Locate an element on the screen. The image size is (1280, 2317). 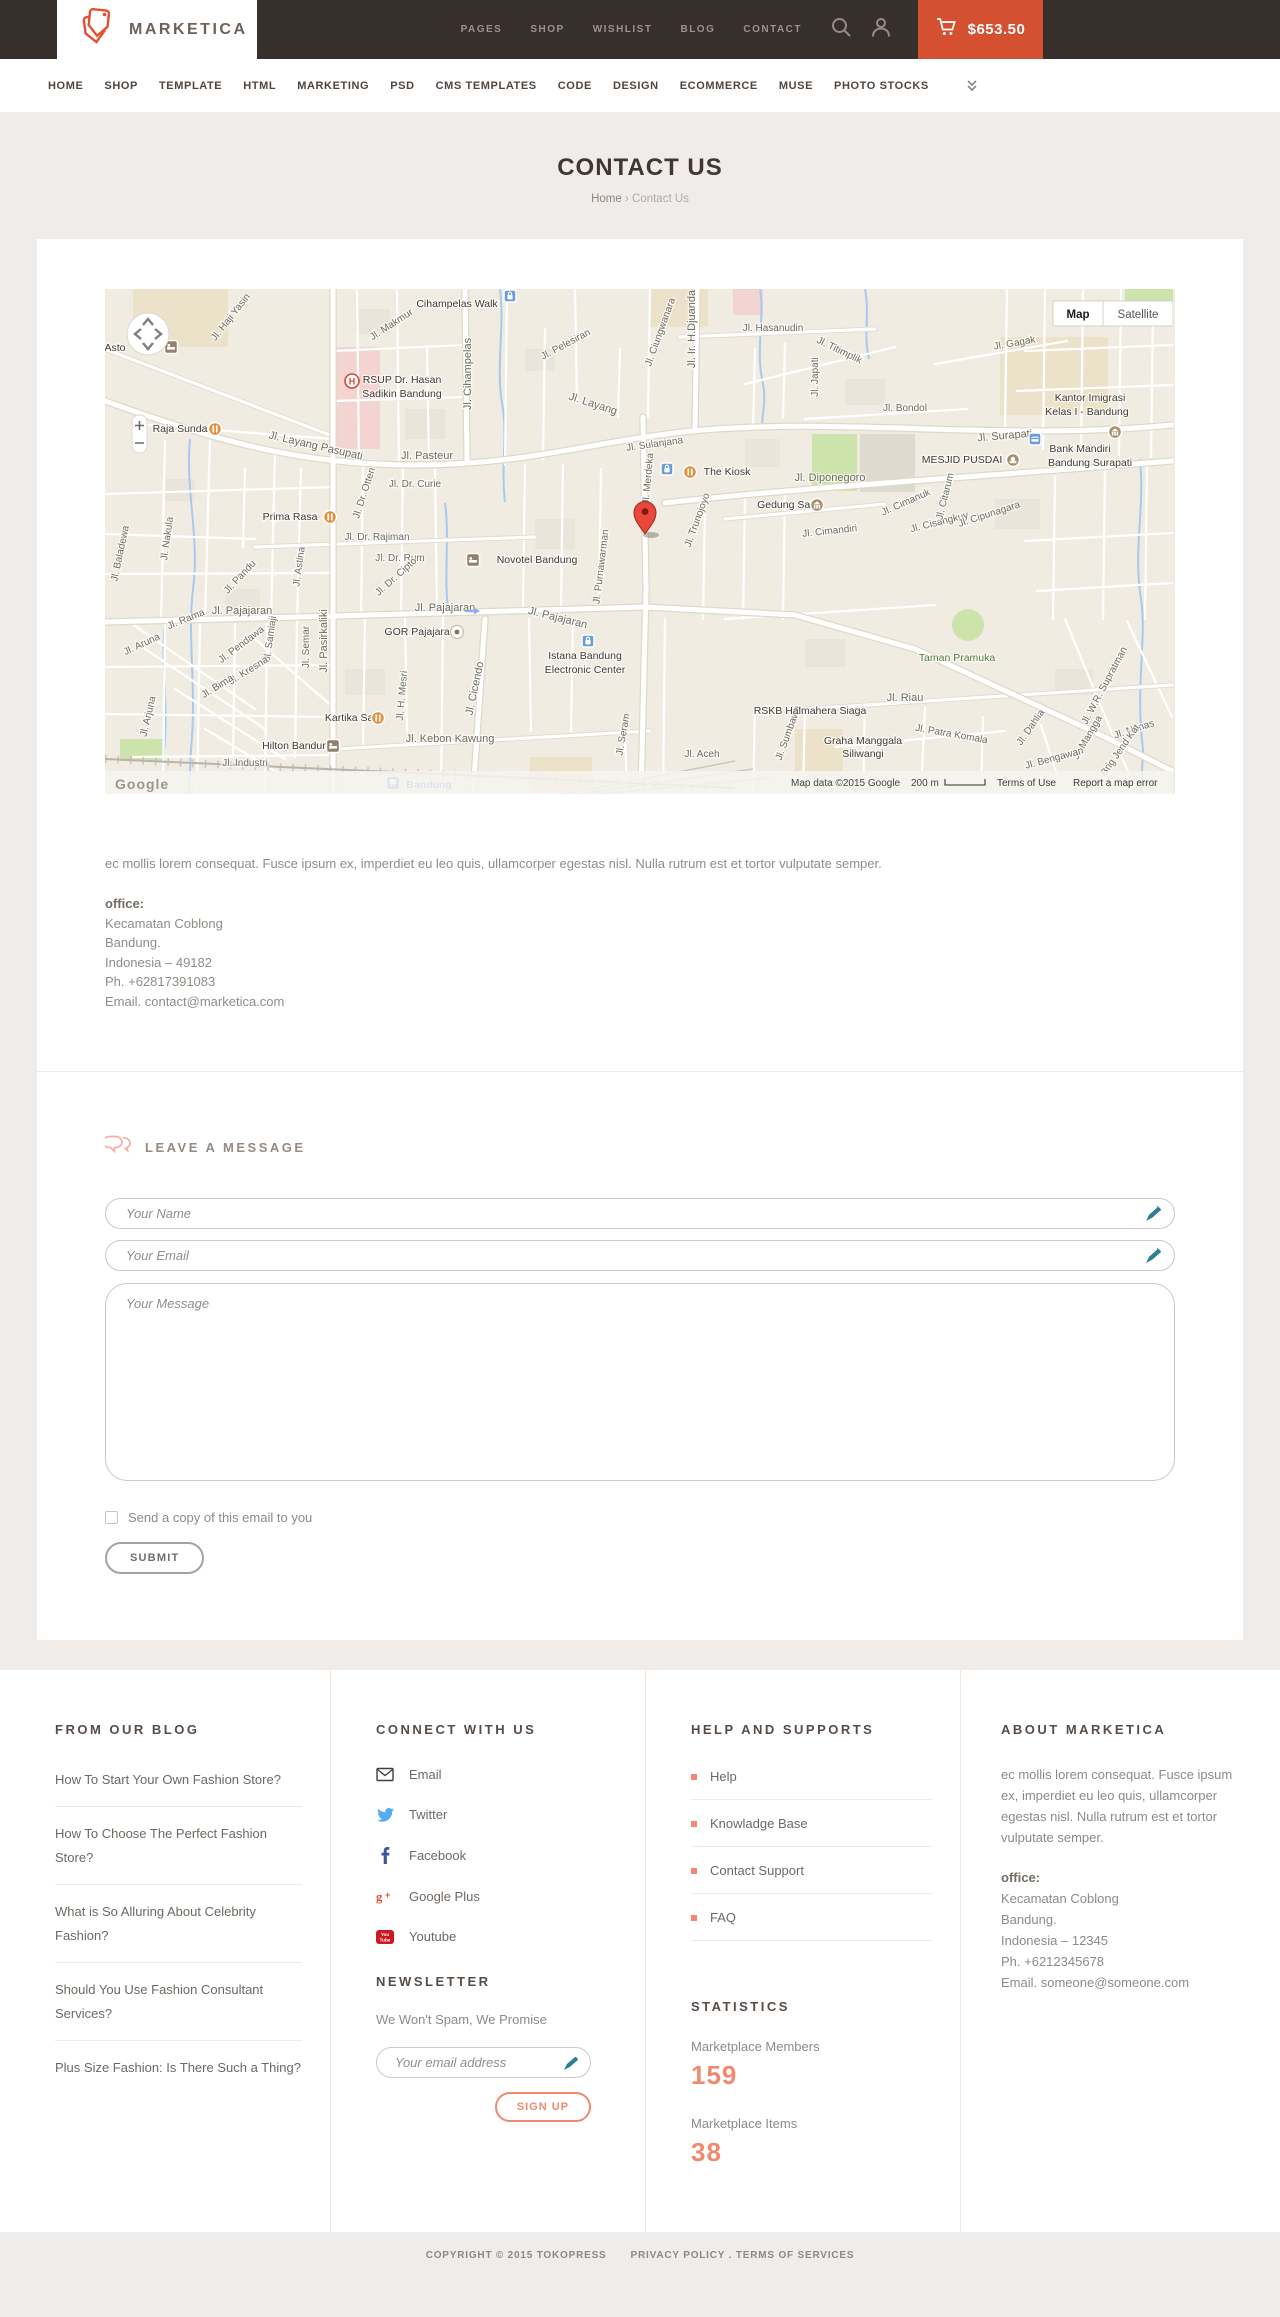
nav-muse: MUSE is located at coordinates (796, 86).